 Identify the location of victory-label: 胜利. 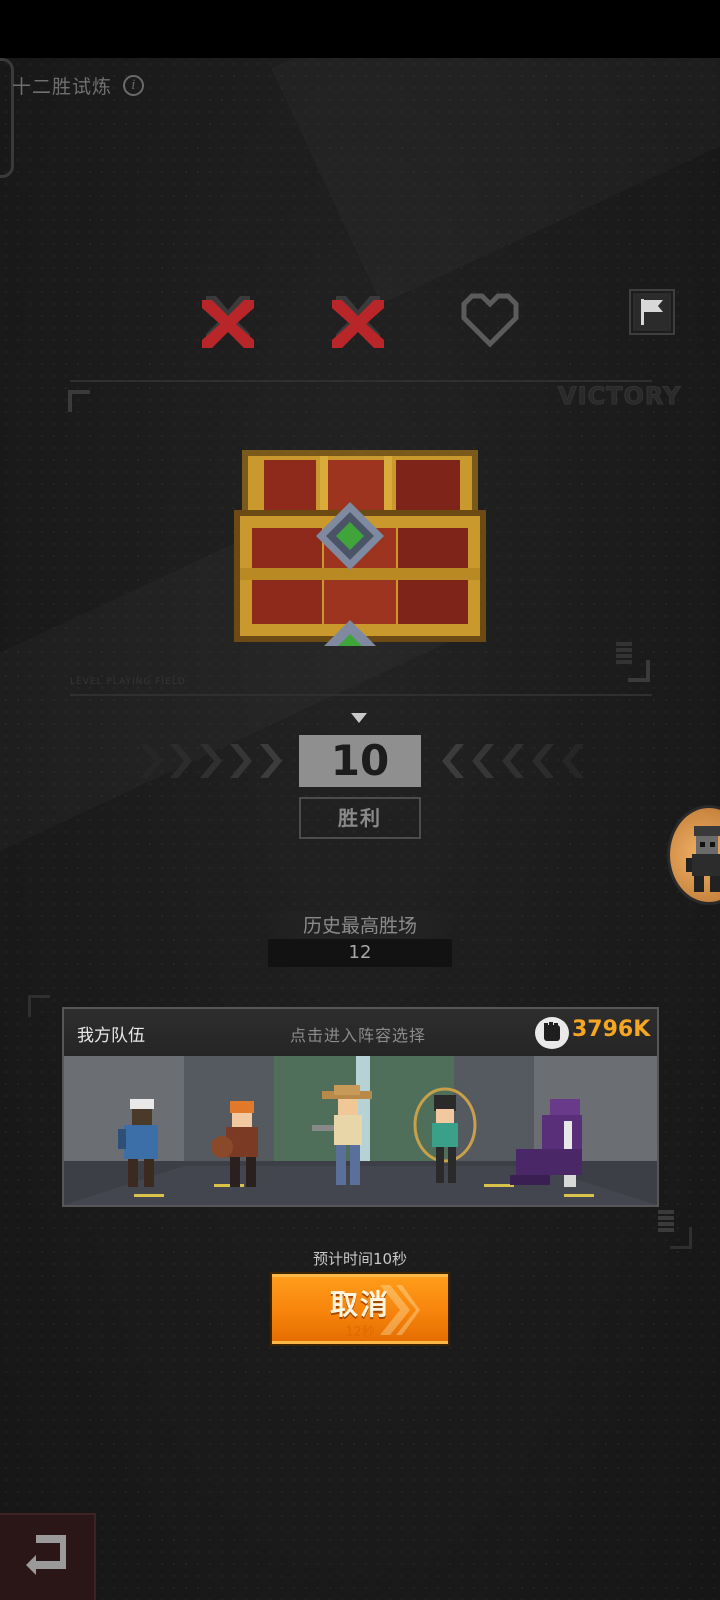
(360, 818).